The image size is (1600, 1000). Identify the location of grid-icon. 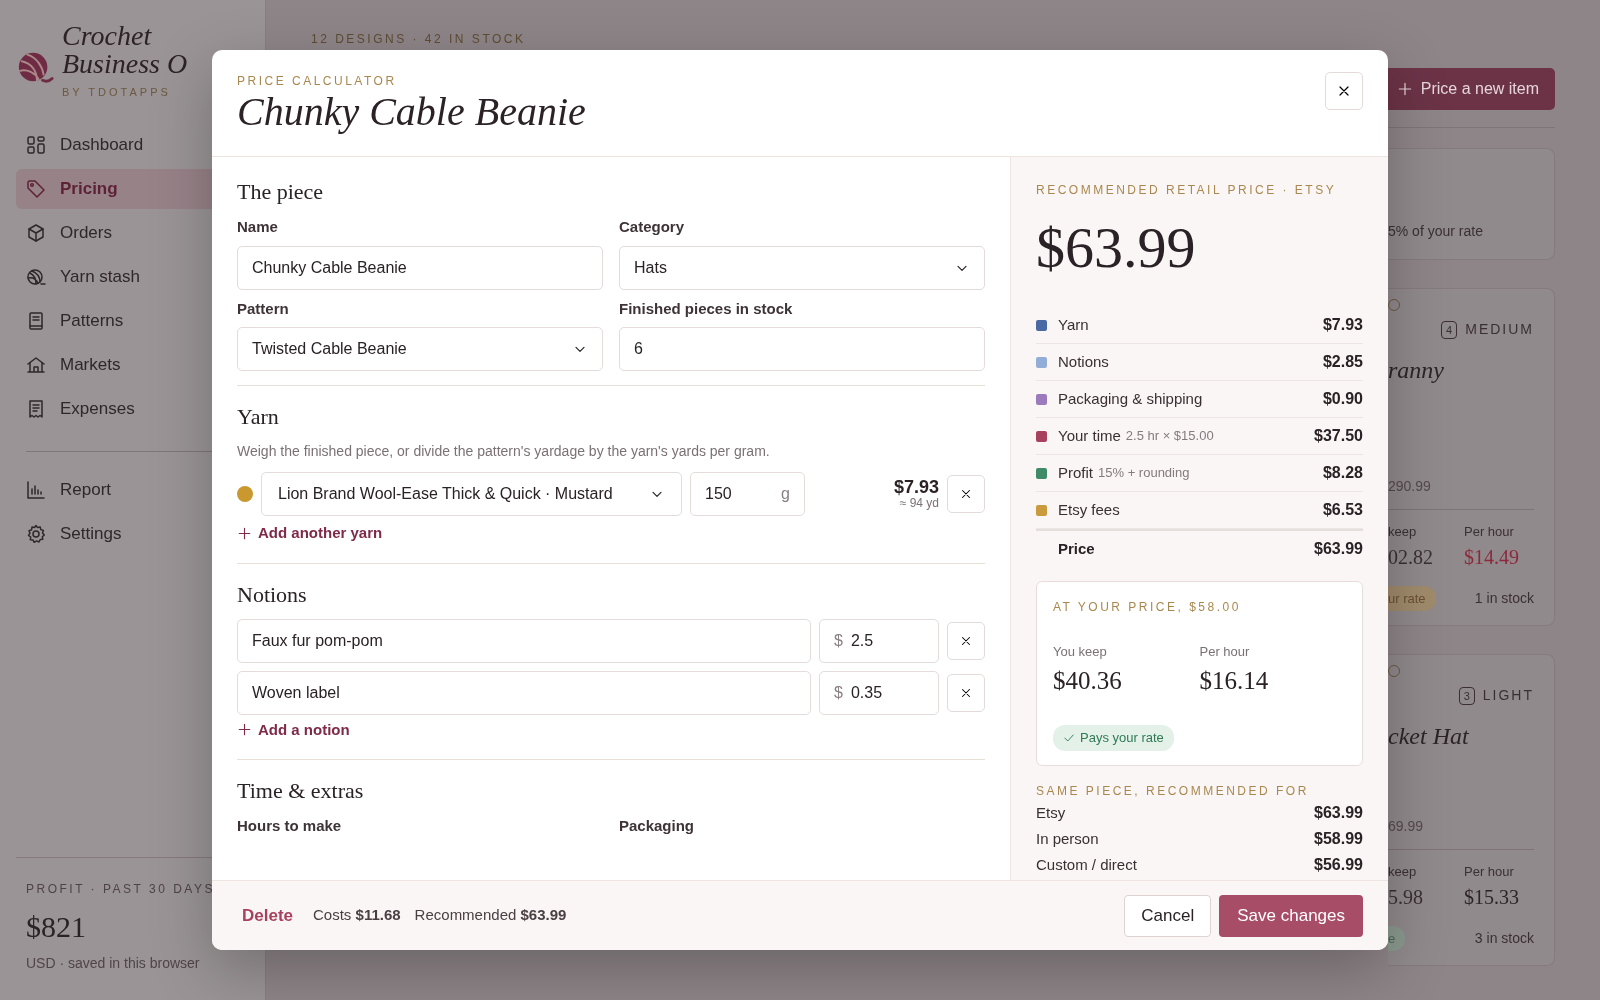
(36, 144).